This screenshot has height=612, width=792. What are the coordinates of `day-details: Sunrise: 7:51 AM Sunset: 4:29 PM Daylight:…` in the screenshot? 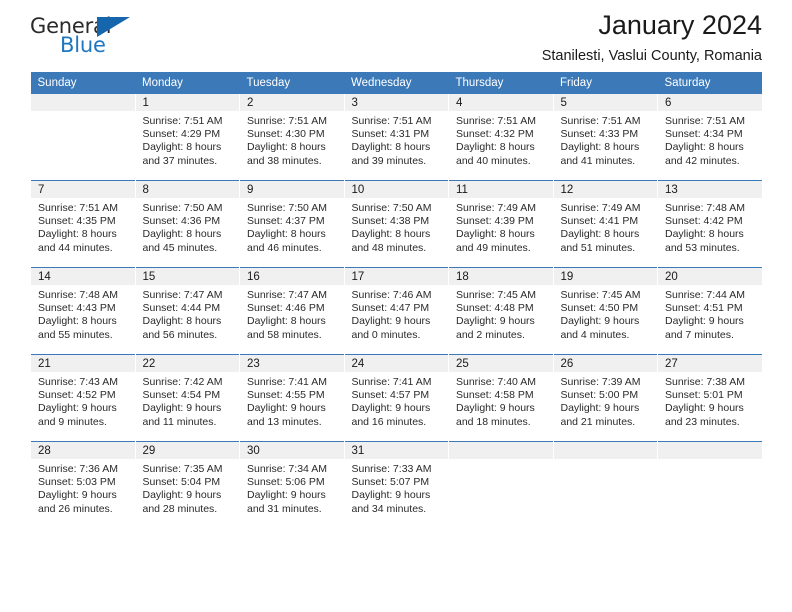 It's located at (188, 139).